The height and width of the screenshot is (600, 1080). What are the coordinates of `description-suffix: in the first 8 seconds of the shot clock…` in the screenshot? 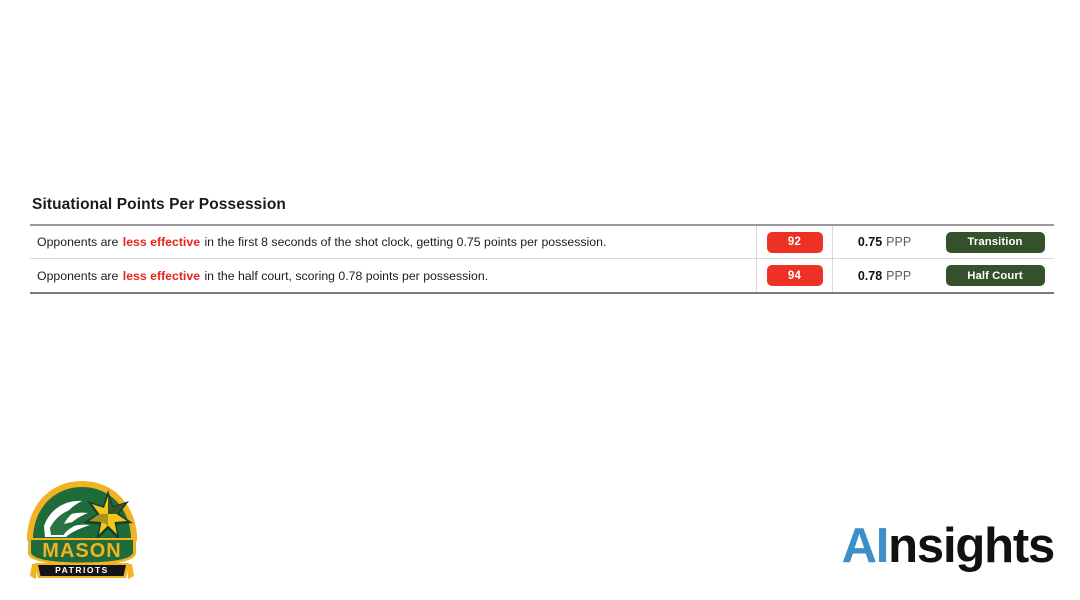 It's located at (405, 242).